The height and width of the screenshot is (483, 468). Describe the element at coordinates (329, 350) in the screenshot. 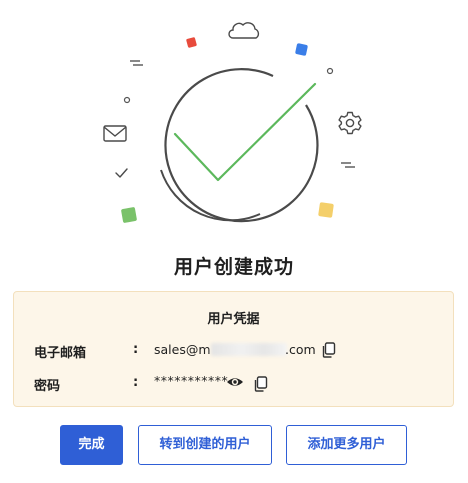

I see `copy-email-icon` at that location.